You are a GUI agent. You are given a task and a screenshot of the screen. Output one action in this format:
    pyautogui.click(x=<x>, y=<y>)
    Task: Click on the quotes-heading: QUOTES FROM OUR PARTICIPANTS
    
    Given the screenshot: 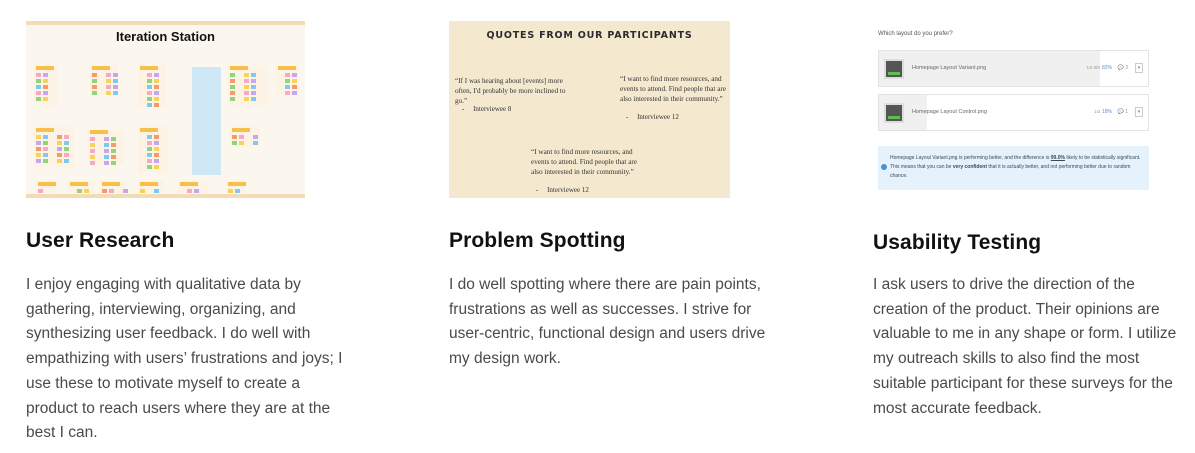 What is the action you would take?
    pyautogui.click(x=589, y=35)
    